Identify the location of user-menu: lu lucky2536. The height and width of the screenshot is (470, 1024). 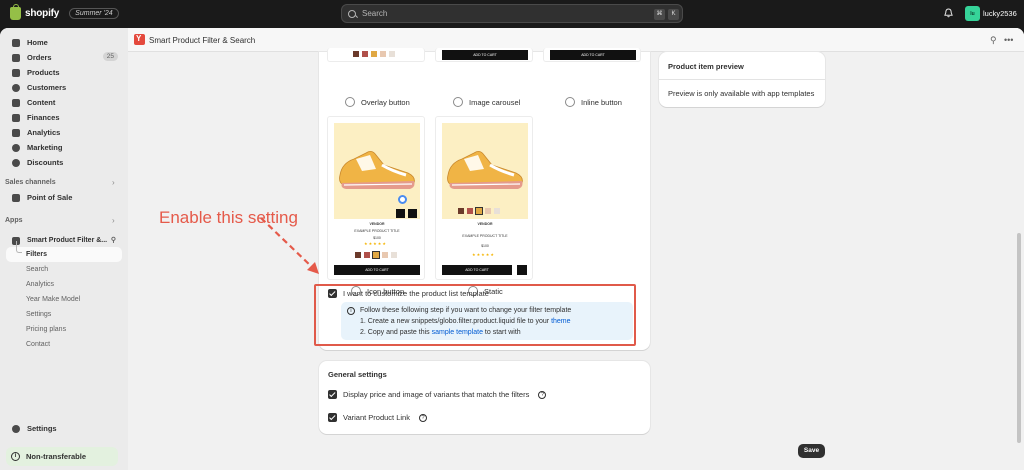
(991, 13).